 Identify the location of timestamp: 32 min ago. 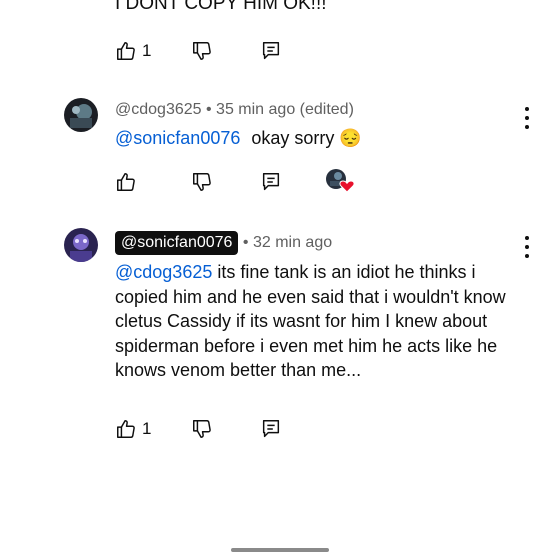
(292, 242).